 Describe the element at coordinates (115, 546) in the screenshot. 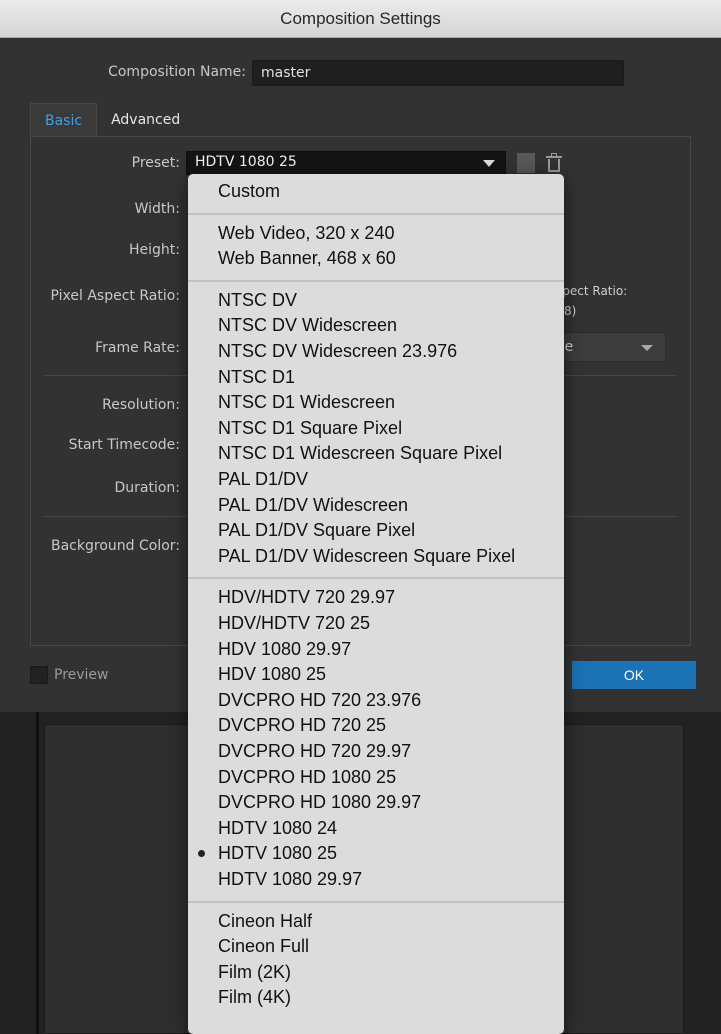

I see `background-color-label: Background Color:` at that location.